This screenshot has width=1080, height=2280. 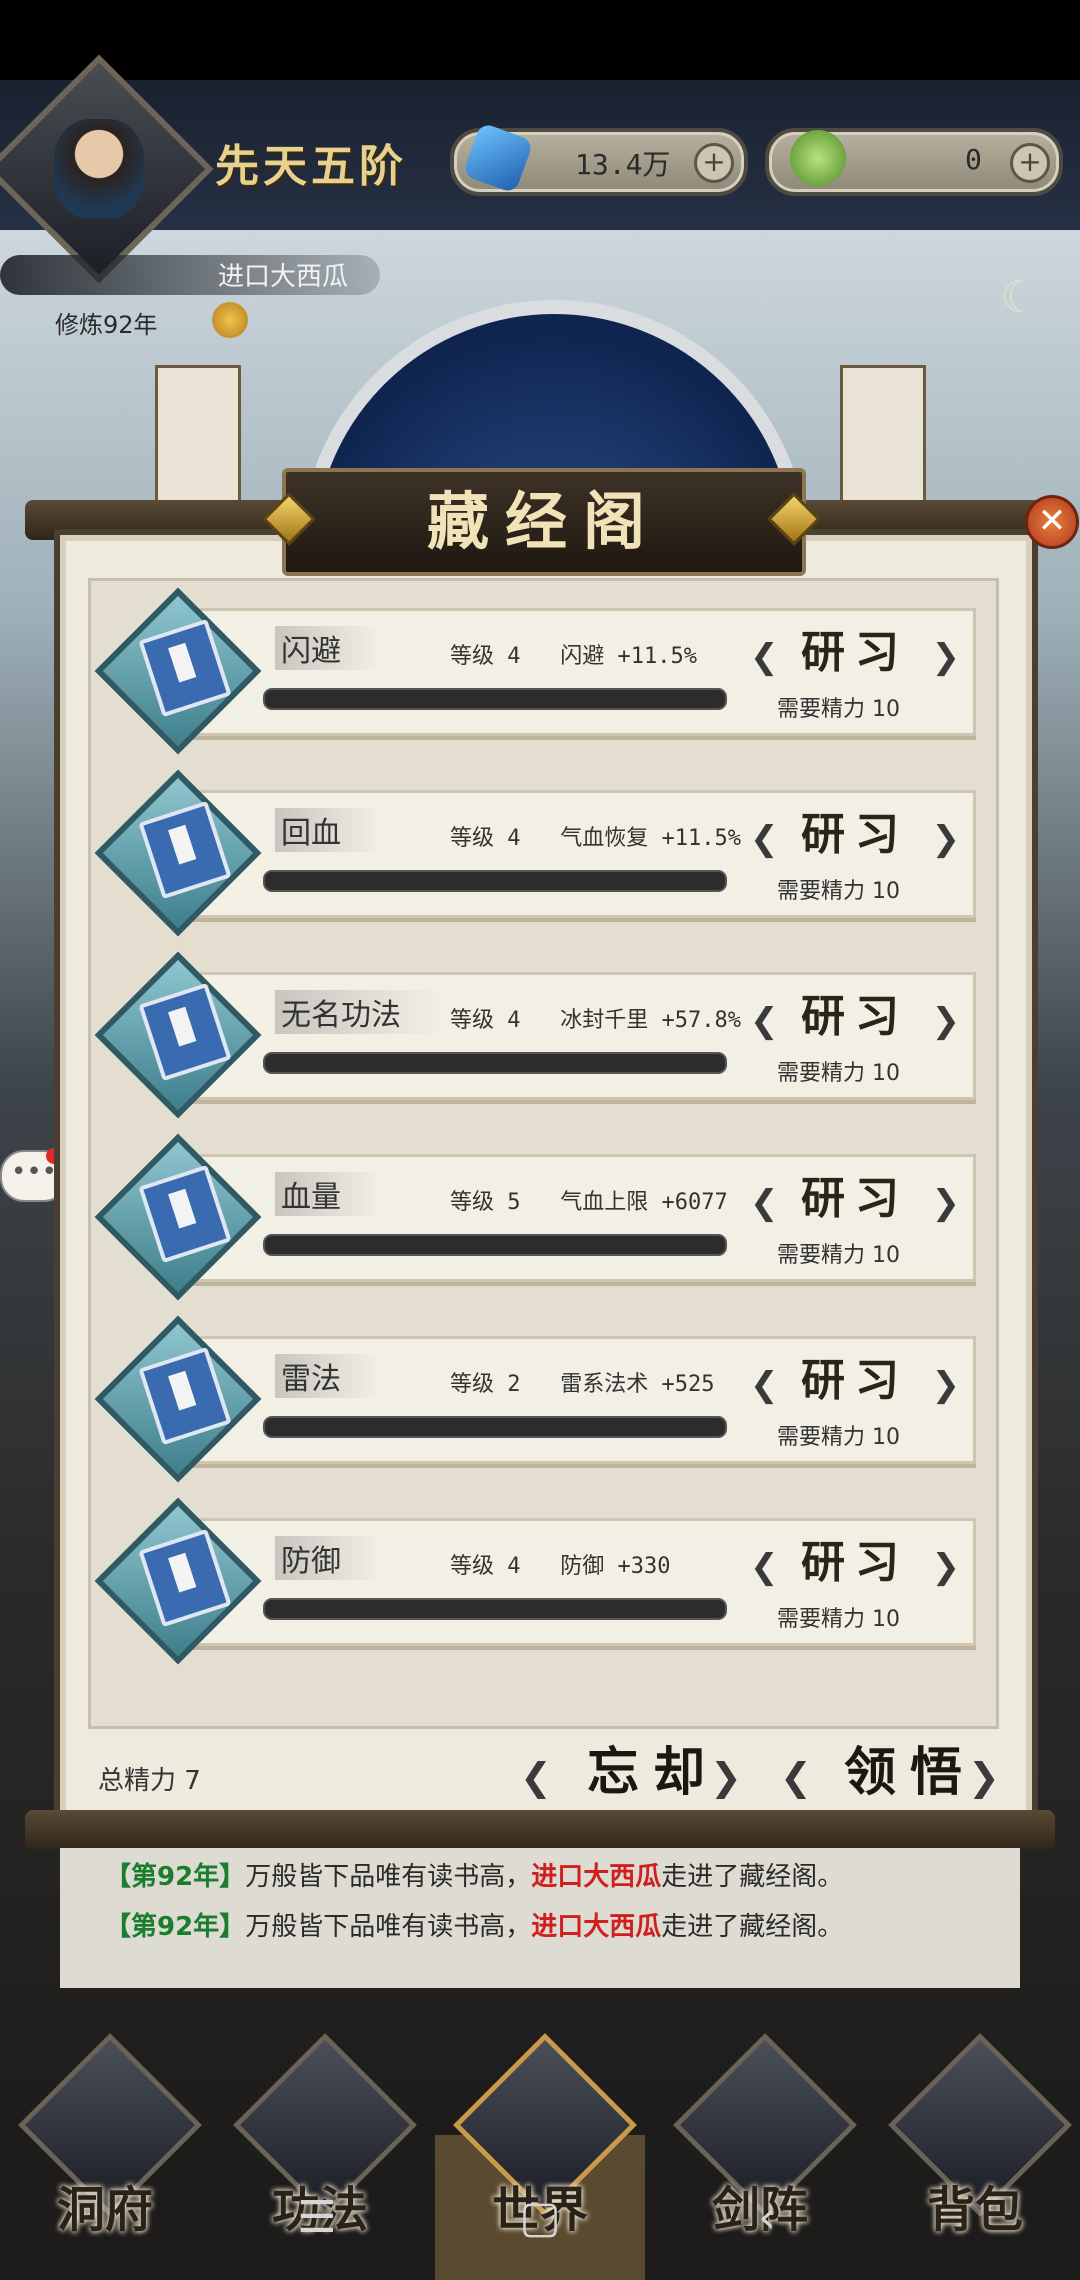 What do you see at coordinates (1030, 163) in the screenshot?
I see `add-jade-button: +` at bounding box center [1030, 163].